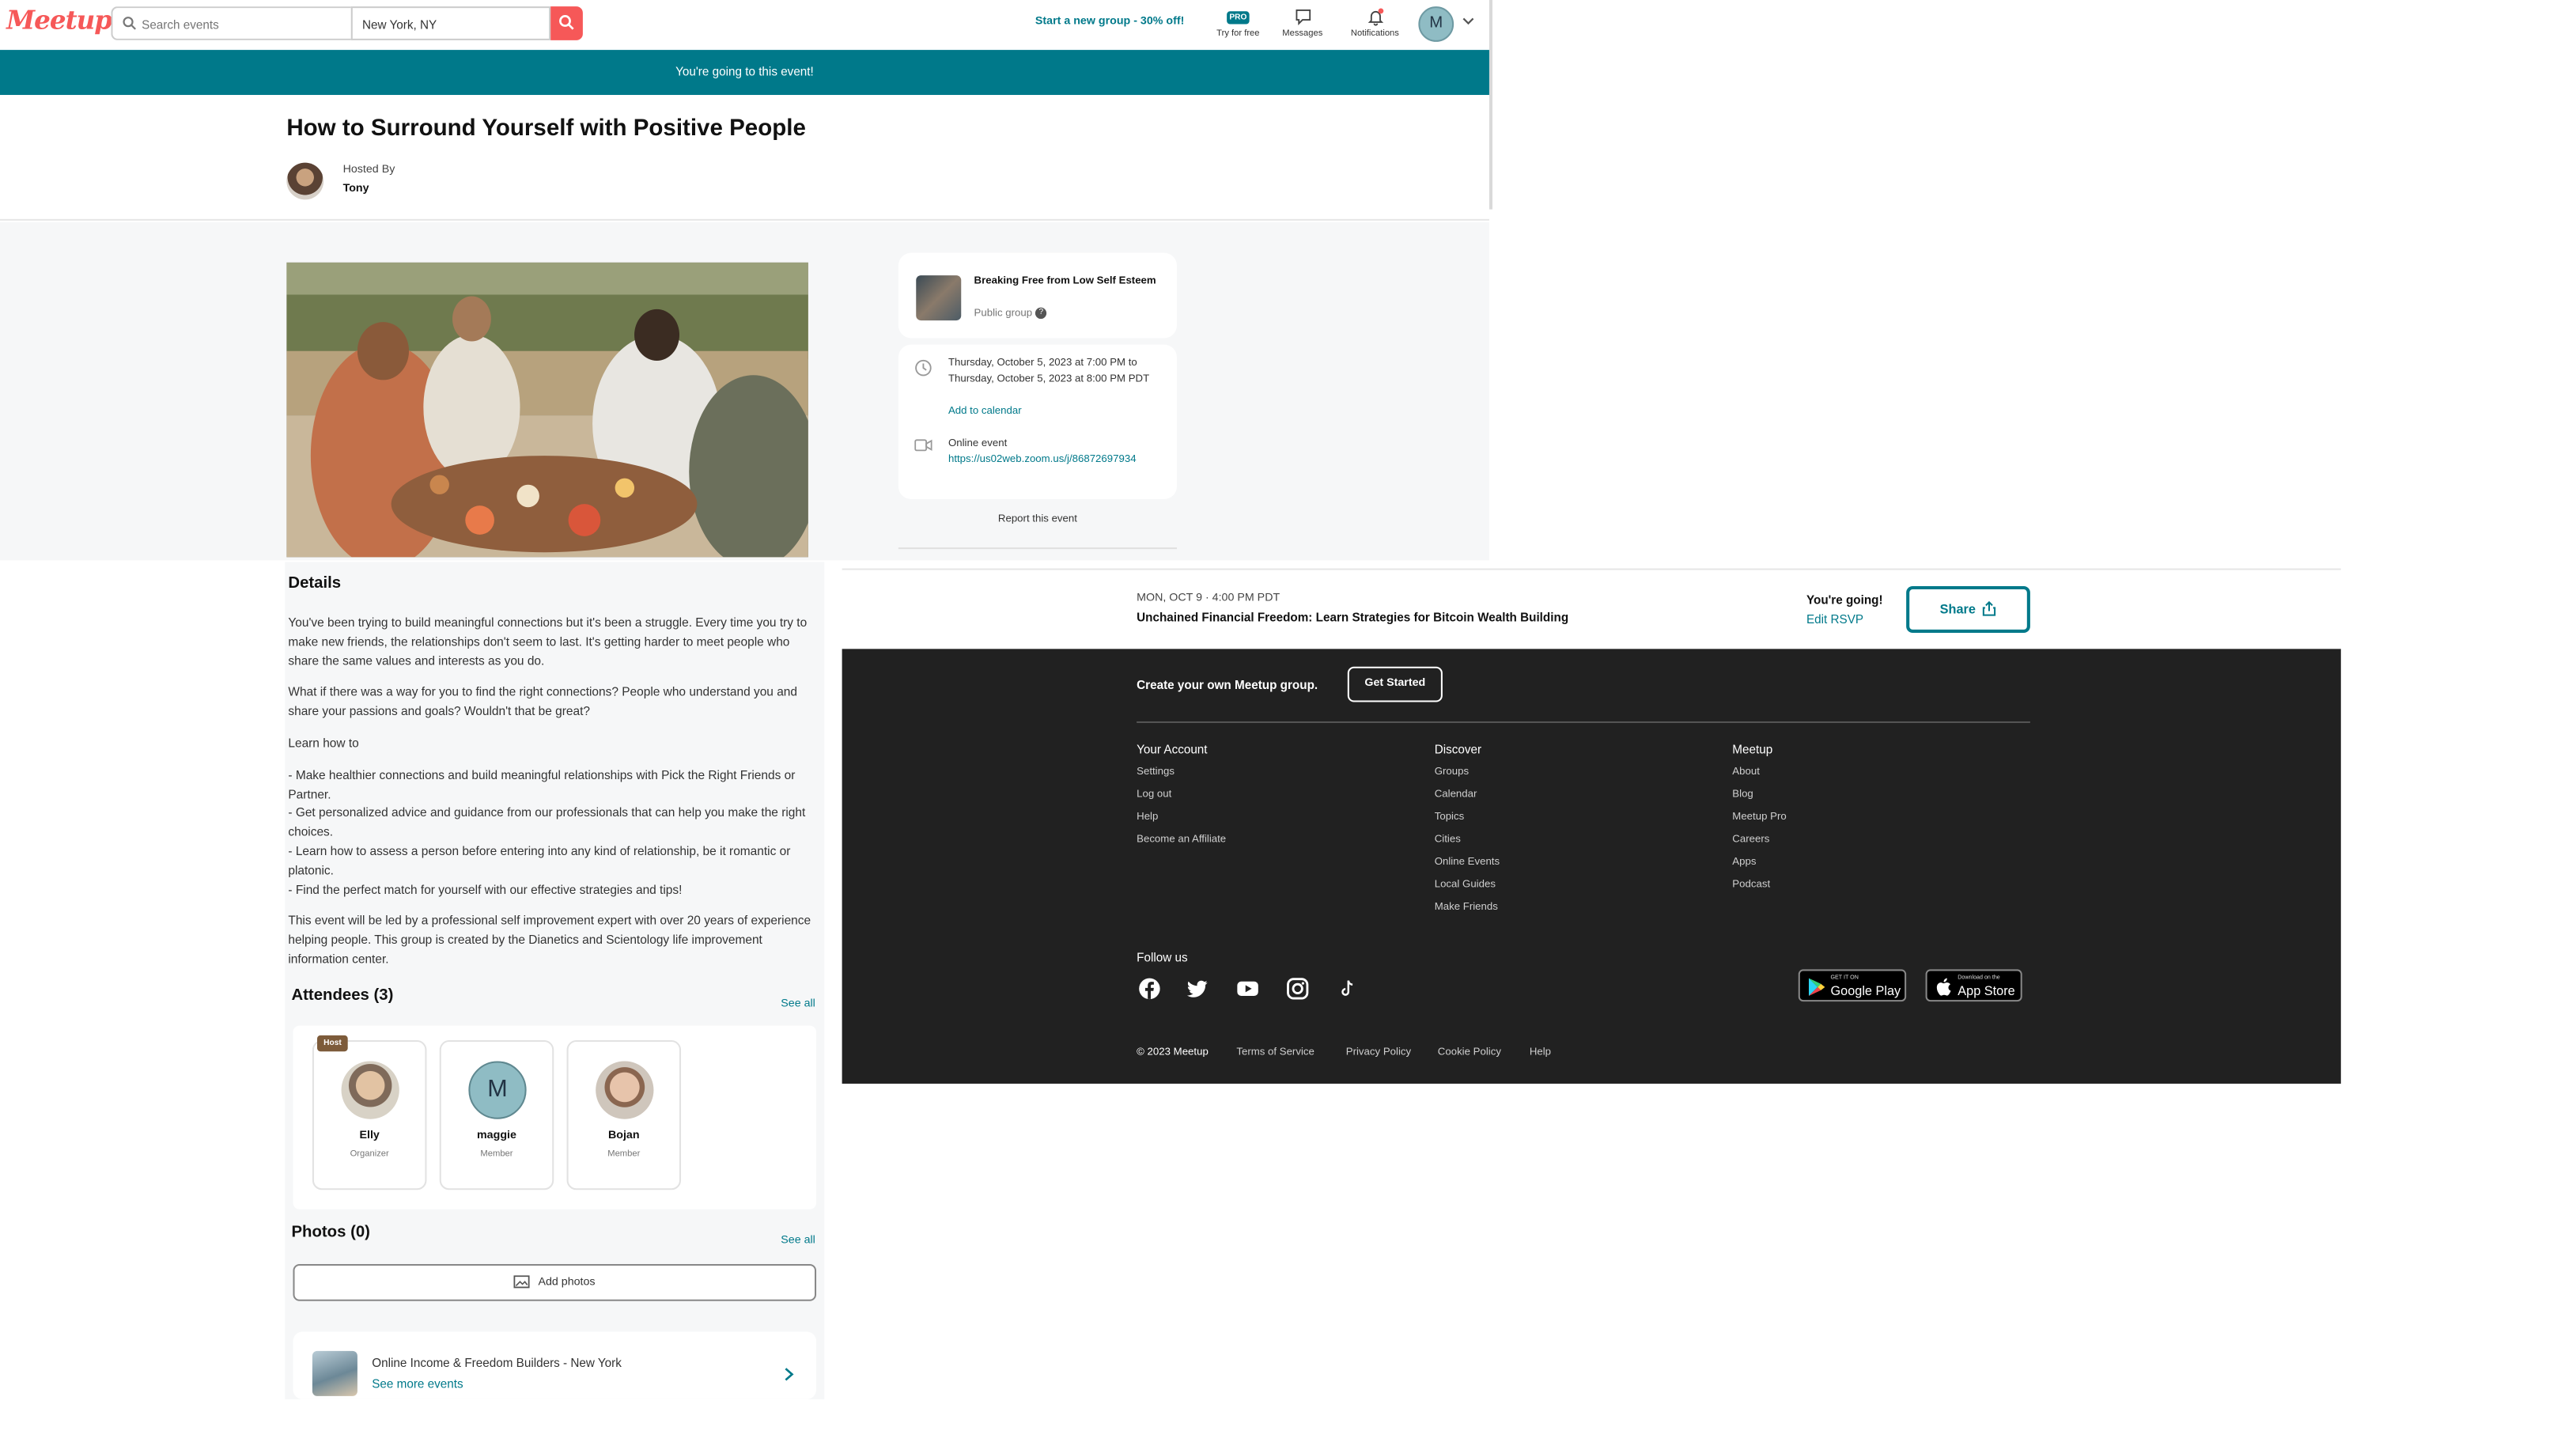 The width and height of the screenshot is (2576, 1446). I want to click on footer-column-heading: Your Account, so click(1172, 749).